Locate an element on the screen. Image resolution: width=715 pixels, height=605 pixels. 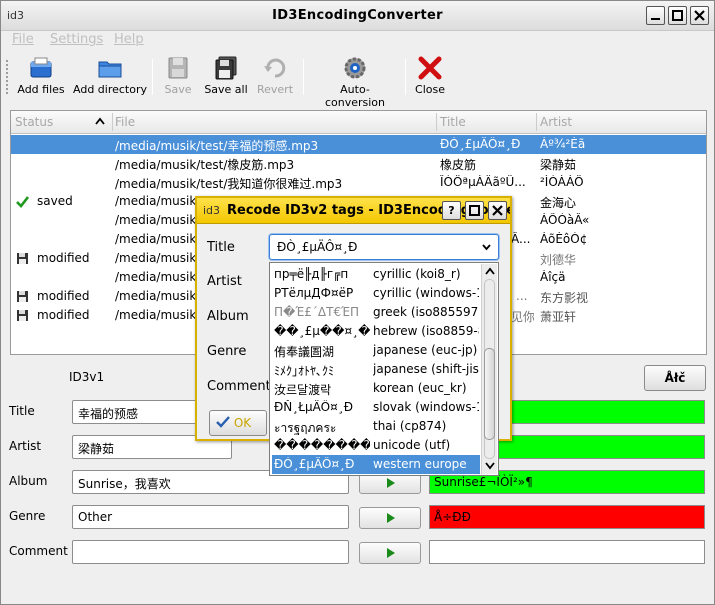
encoding-combobox: ÐÒ¸£µÄÔ¤¸Ð is located at coordinates (384, 247).